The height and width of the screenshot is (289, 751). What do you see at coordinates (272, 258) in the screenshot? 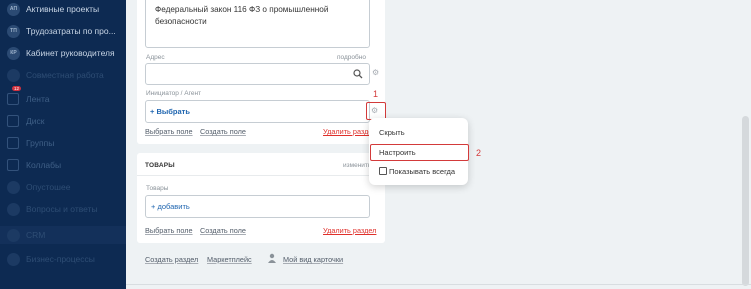
I see `user-card-icon` at bounding box center [272, 258].